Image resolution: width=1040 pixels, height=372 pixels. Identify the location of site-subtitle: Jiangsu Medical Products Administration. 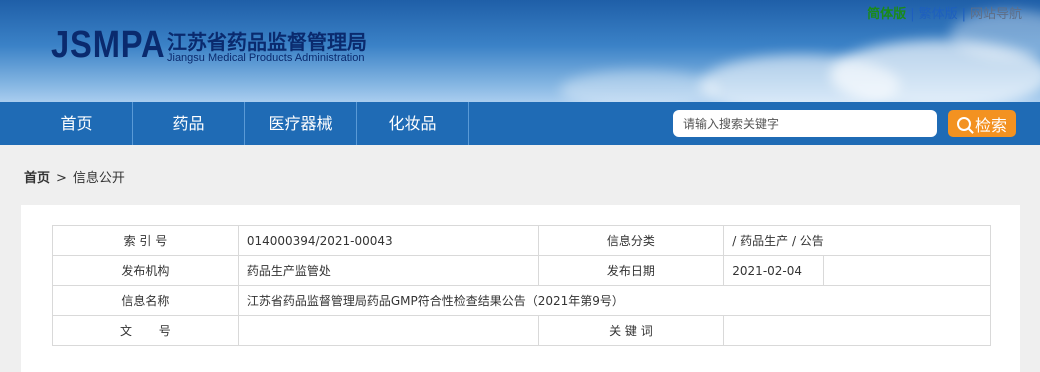
(266, 58).